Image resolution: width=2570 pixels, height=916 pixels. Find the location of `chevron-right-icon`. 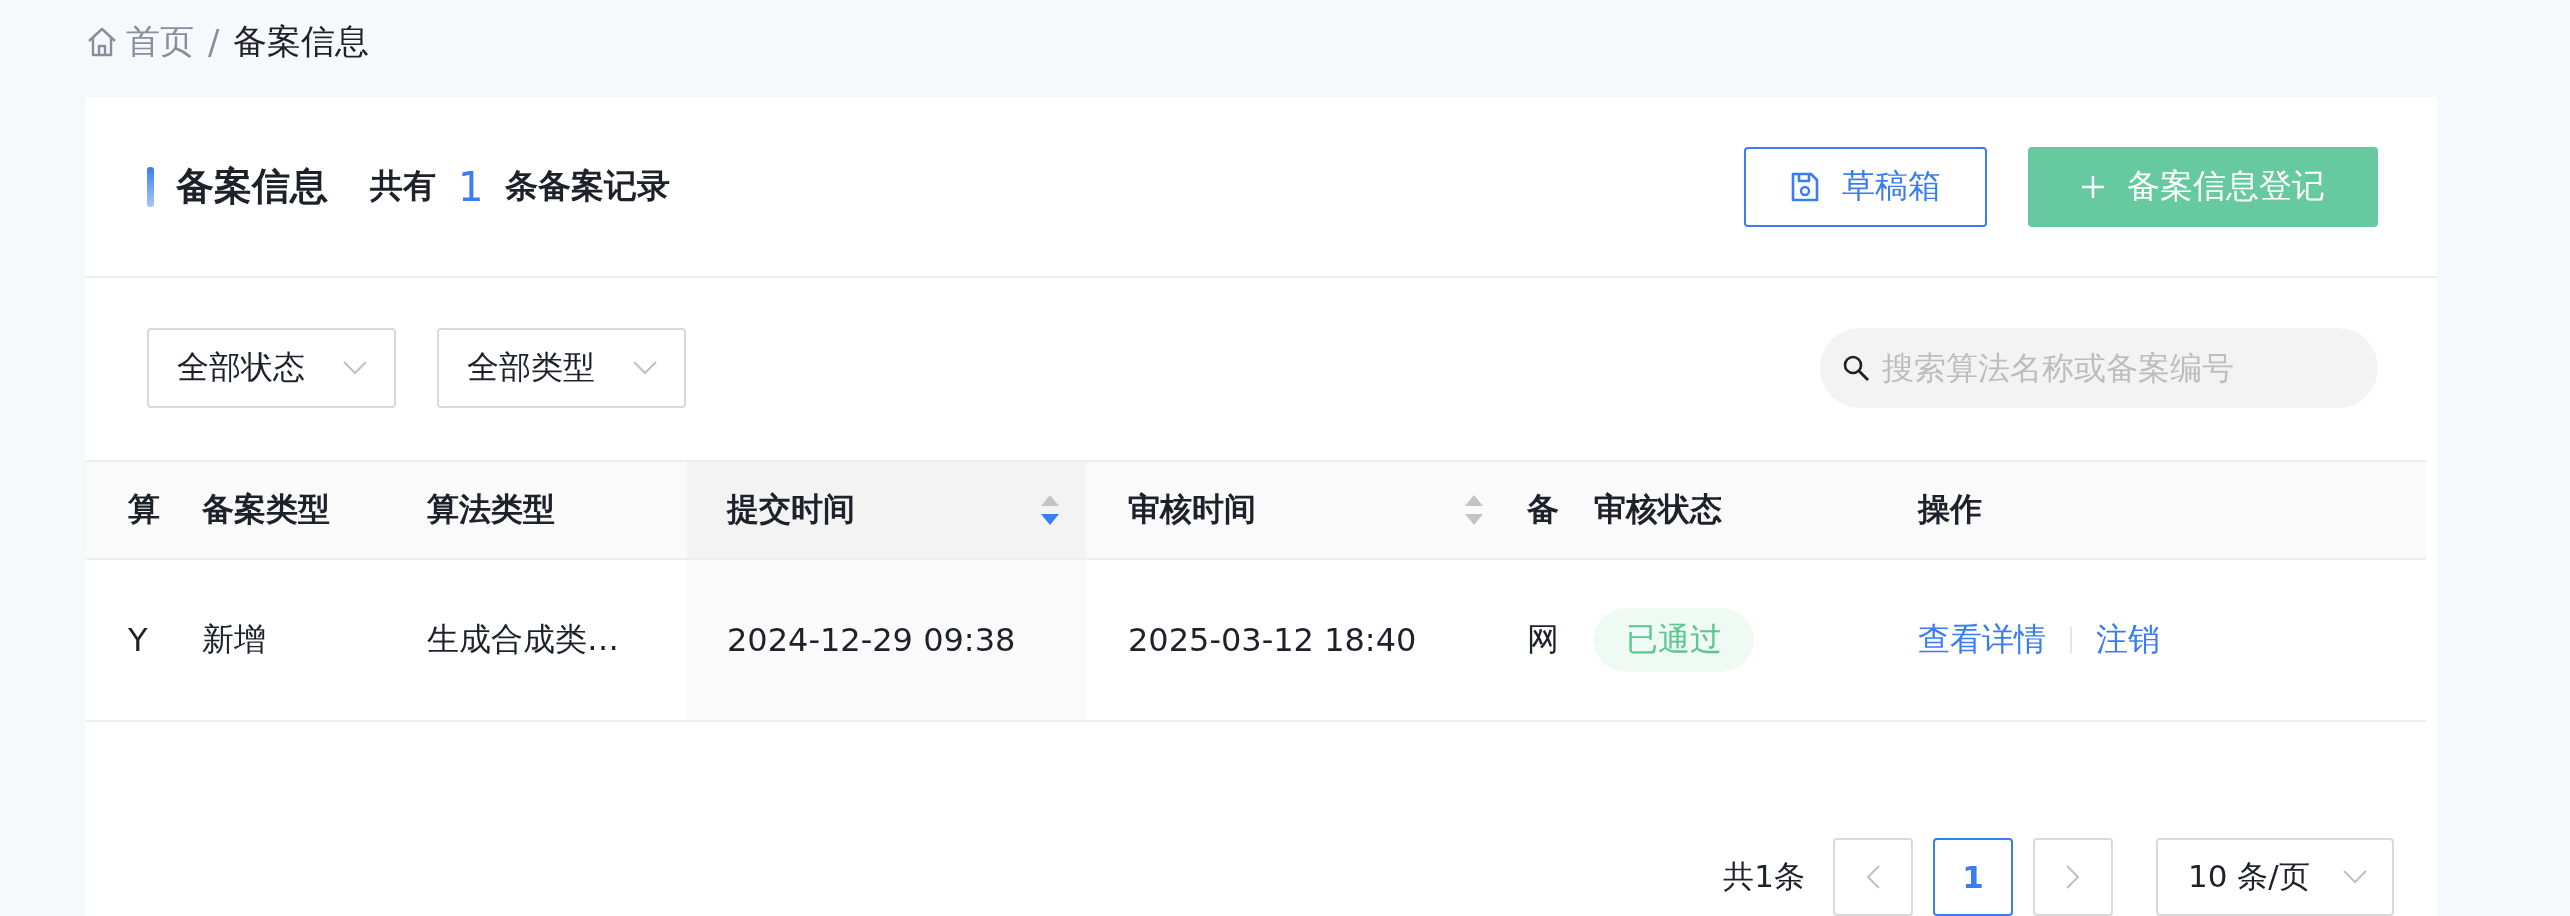

chevron-right-icon is located at coordinates (2073, 877).